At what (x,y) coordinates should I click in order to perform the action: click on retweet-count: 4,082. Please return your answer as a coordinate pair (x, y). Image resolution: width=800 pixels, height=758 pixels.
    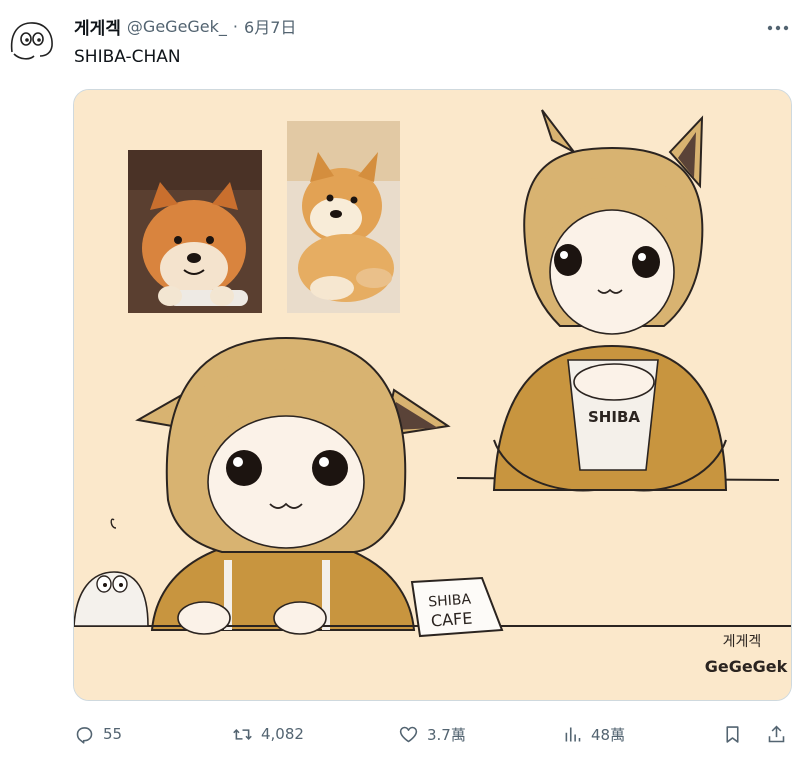
    Looking at the image, I should click on (282, 734).